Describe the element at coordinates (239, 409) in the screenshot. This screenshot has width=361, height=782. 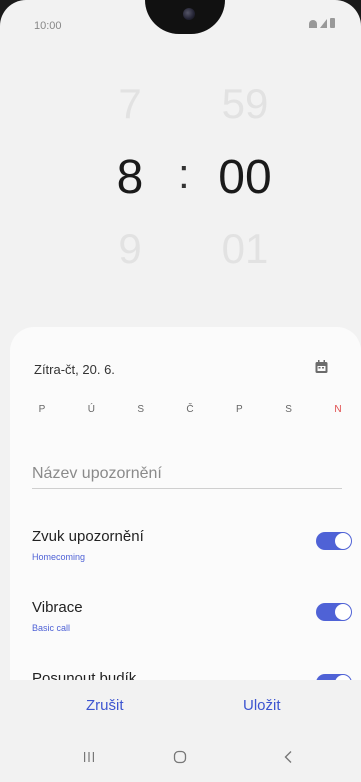
I see `weekday-friday: P` at that location.